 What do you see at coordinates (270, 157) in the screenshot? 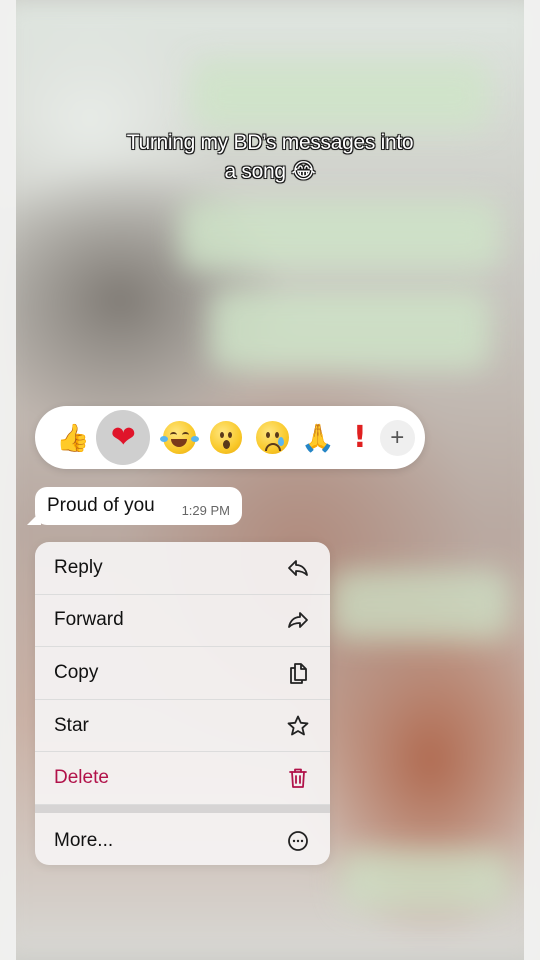
I see `video-caption: Turning my BD’s messages into a song 😂` at bounding box center [270, 157].